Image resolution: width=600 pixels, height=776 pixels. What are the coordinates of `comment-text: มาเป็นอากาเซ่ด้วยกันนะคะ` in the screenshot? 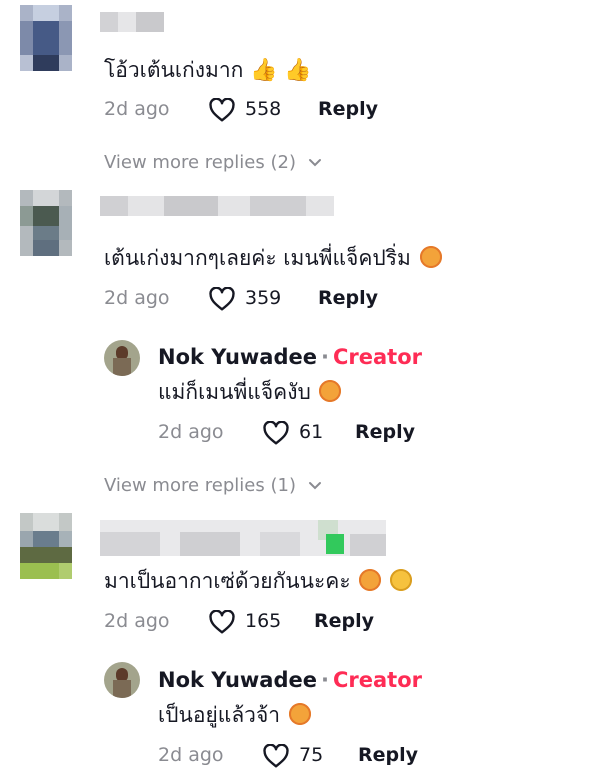 It's located at (258, 581).